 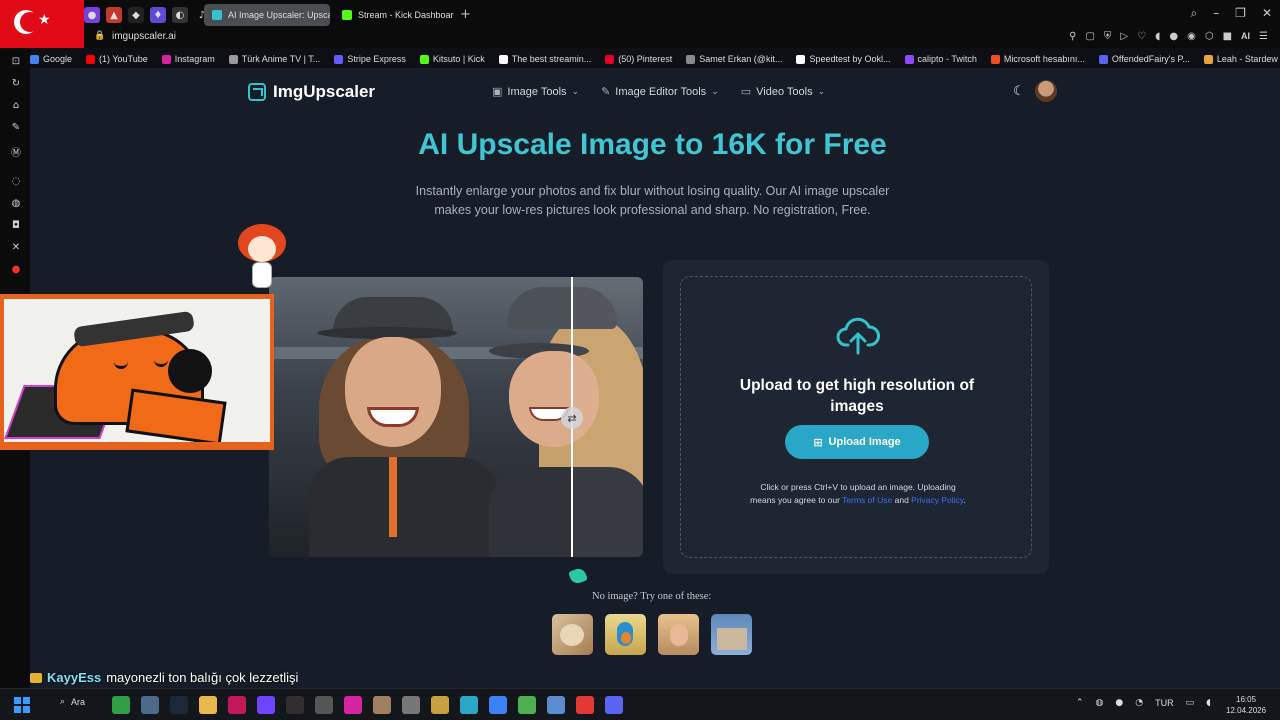 I want to click on instagram-icon, so click(x=353, y=705).